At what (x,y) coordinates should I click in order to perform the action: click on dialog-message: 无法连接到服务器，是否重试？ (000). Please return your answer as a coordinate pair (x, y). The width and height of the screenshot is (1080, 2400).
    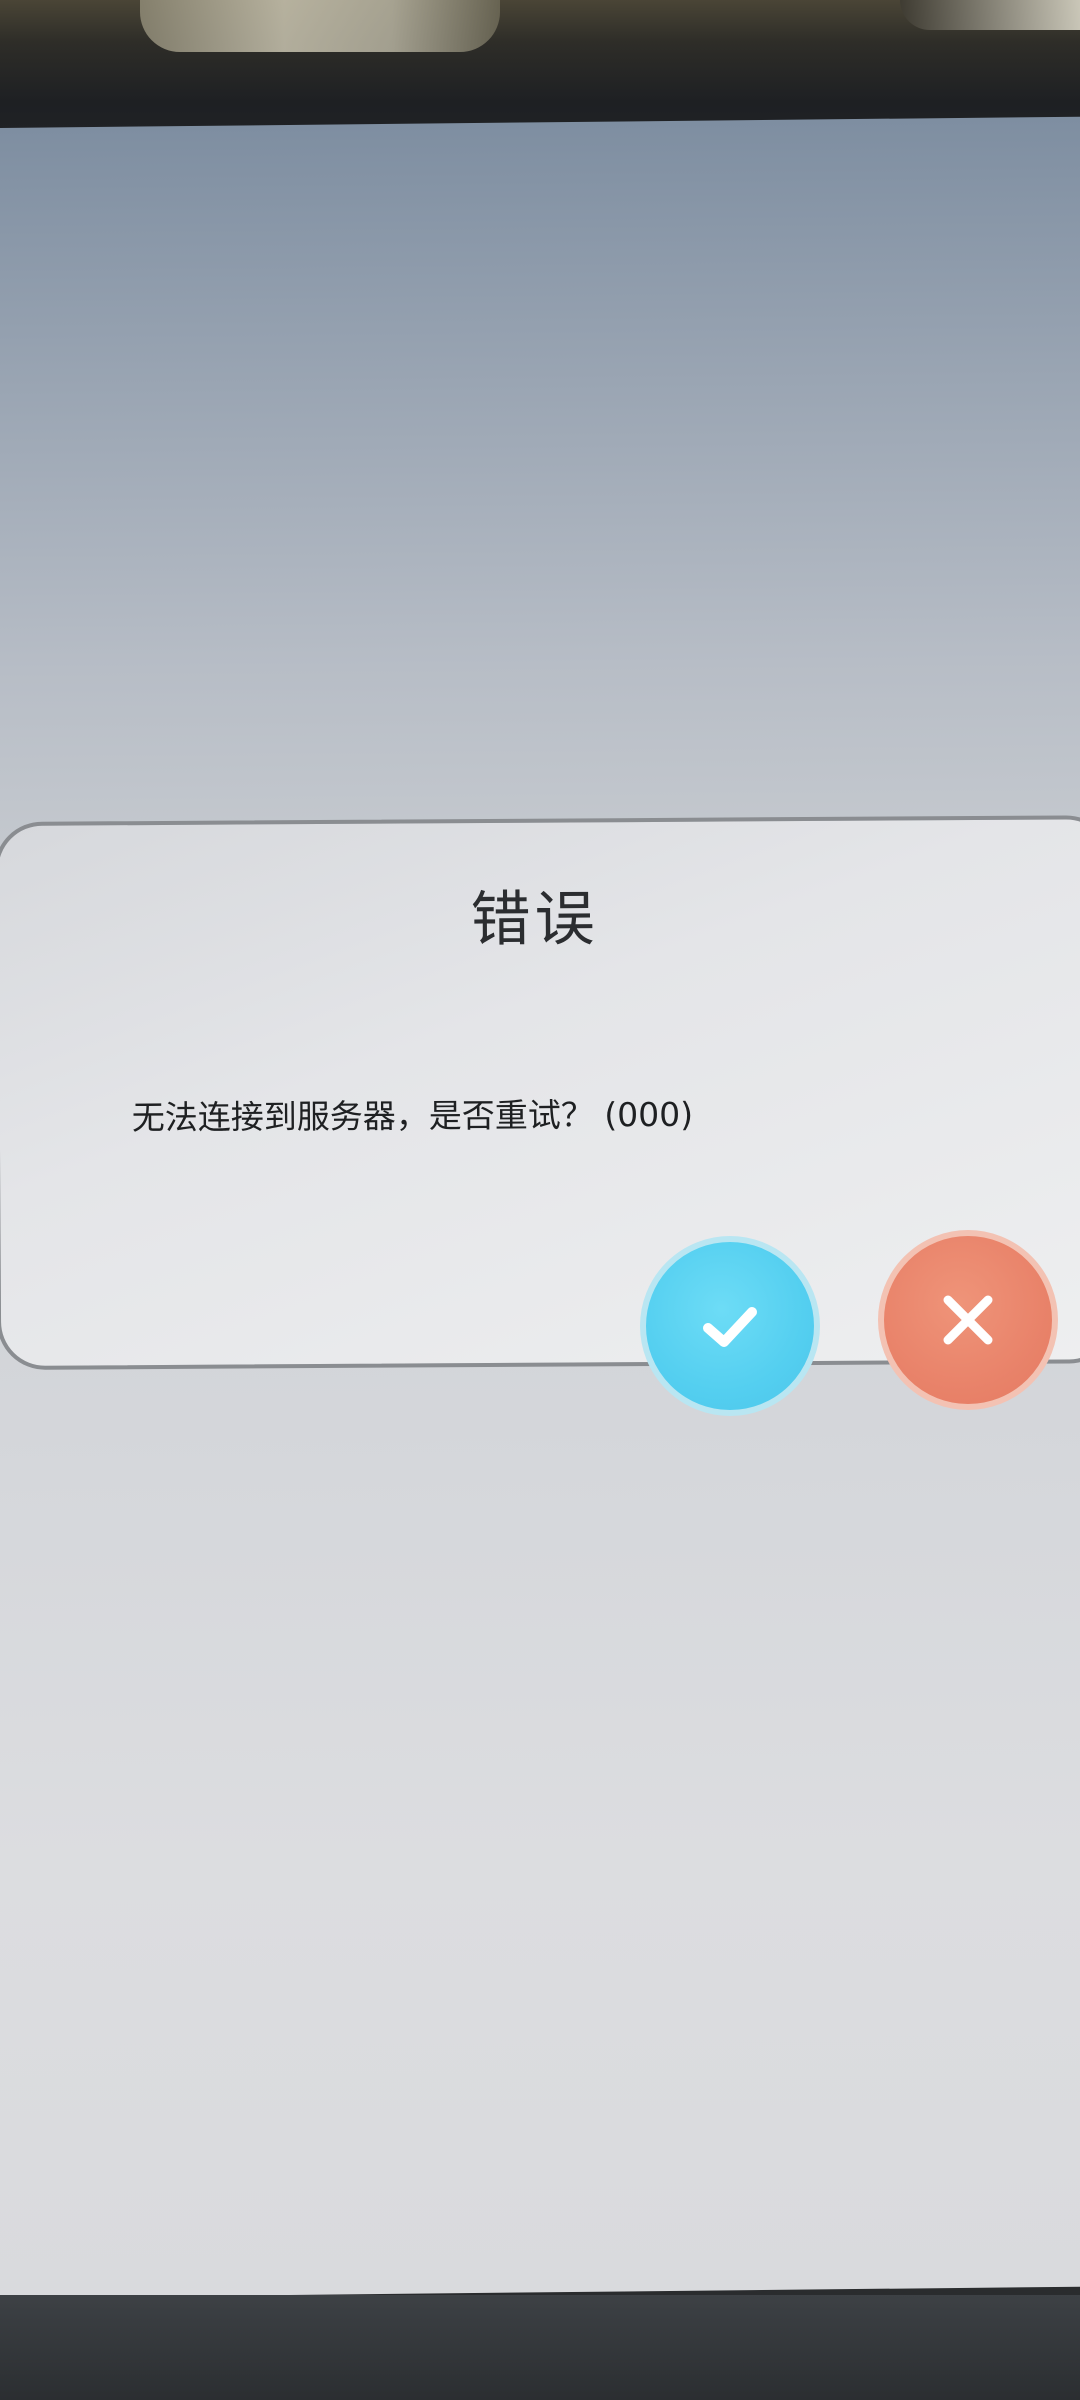
    Looking at the image, I should click on (412, 1116).